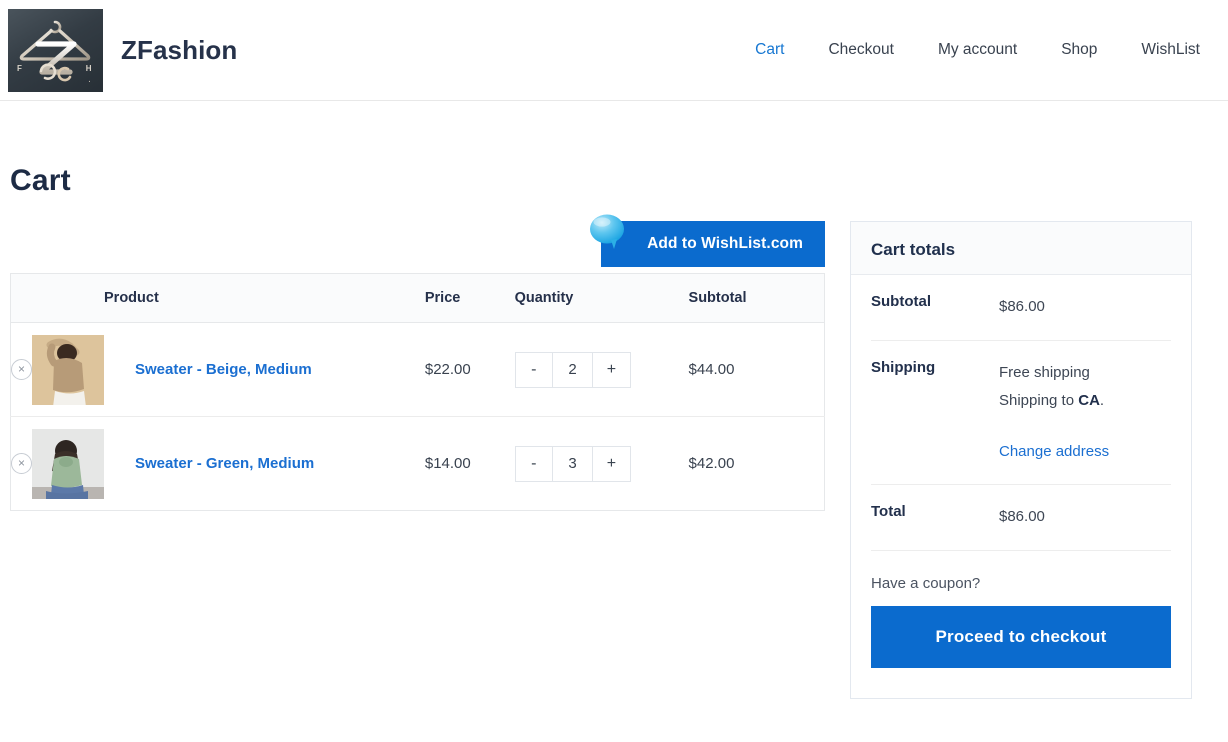  I want to click on product-thumbnail-green-sweater, so click(68, 463).